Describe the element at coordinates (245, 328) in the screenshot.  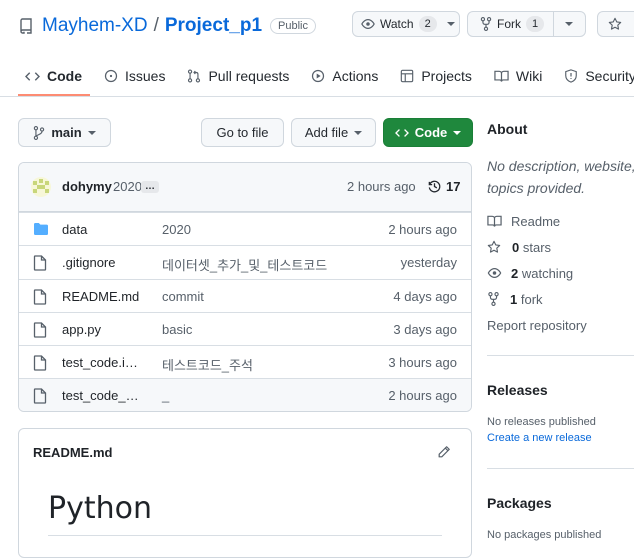
I see `file-row-app-py: app.py basic 3 days ago` at that location.